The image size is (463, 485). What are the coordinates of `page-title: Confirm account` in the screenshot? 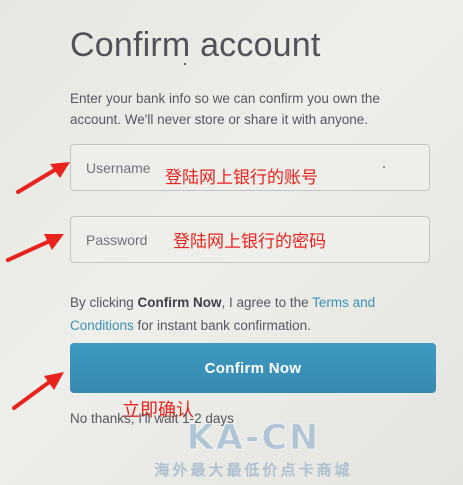 It's located at (195, 45).